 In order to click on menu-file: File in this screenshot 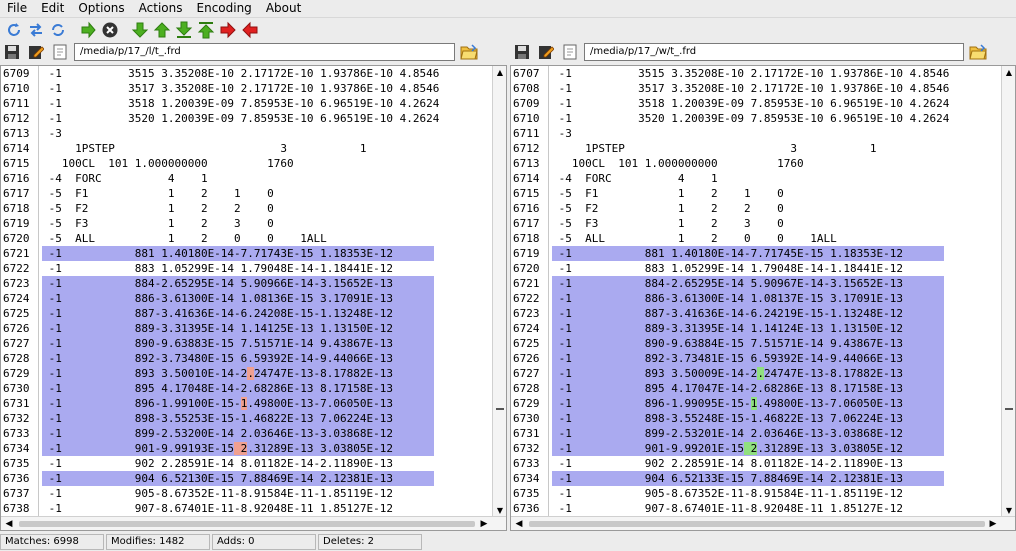, I will do `click(17, 8)`.